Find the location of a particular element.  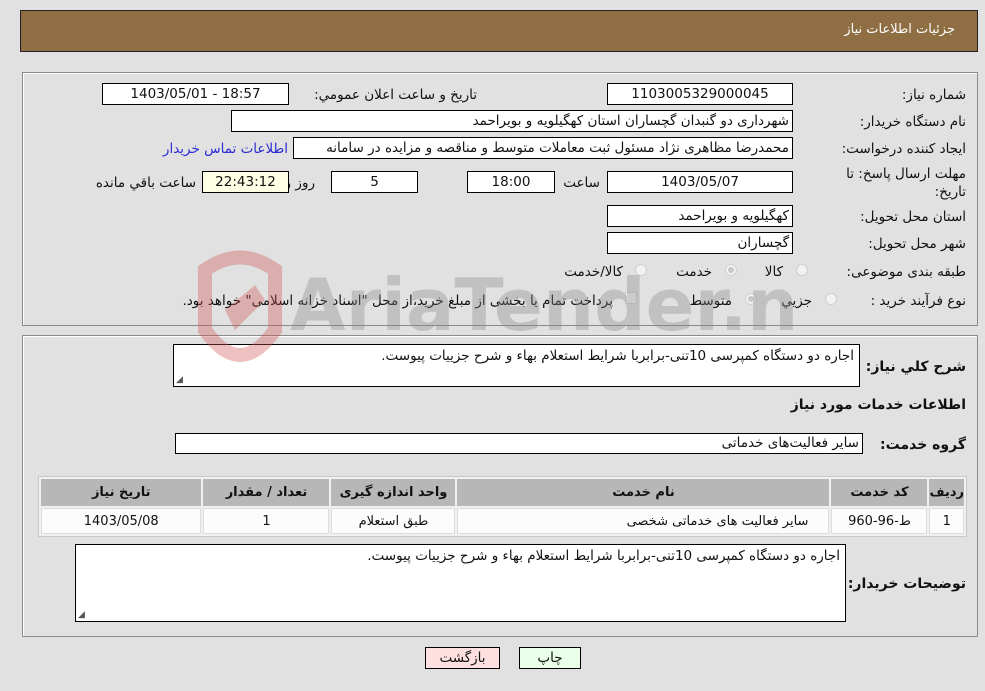

category-radio-goods is located at coordinates (802, 270).